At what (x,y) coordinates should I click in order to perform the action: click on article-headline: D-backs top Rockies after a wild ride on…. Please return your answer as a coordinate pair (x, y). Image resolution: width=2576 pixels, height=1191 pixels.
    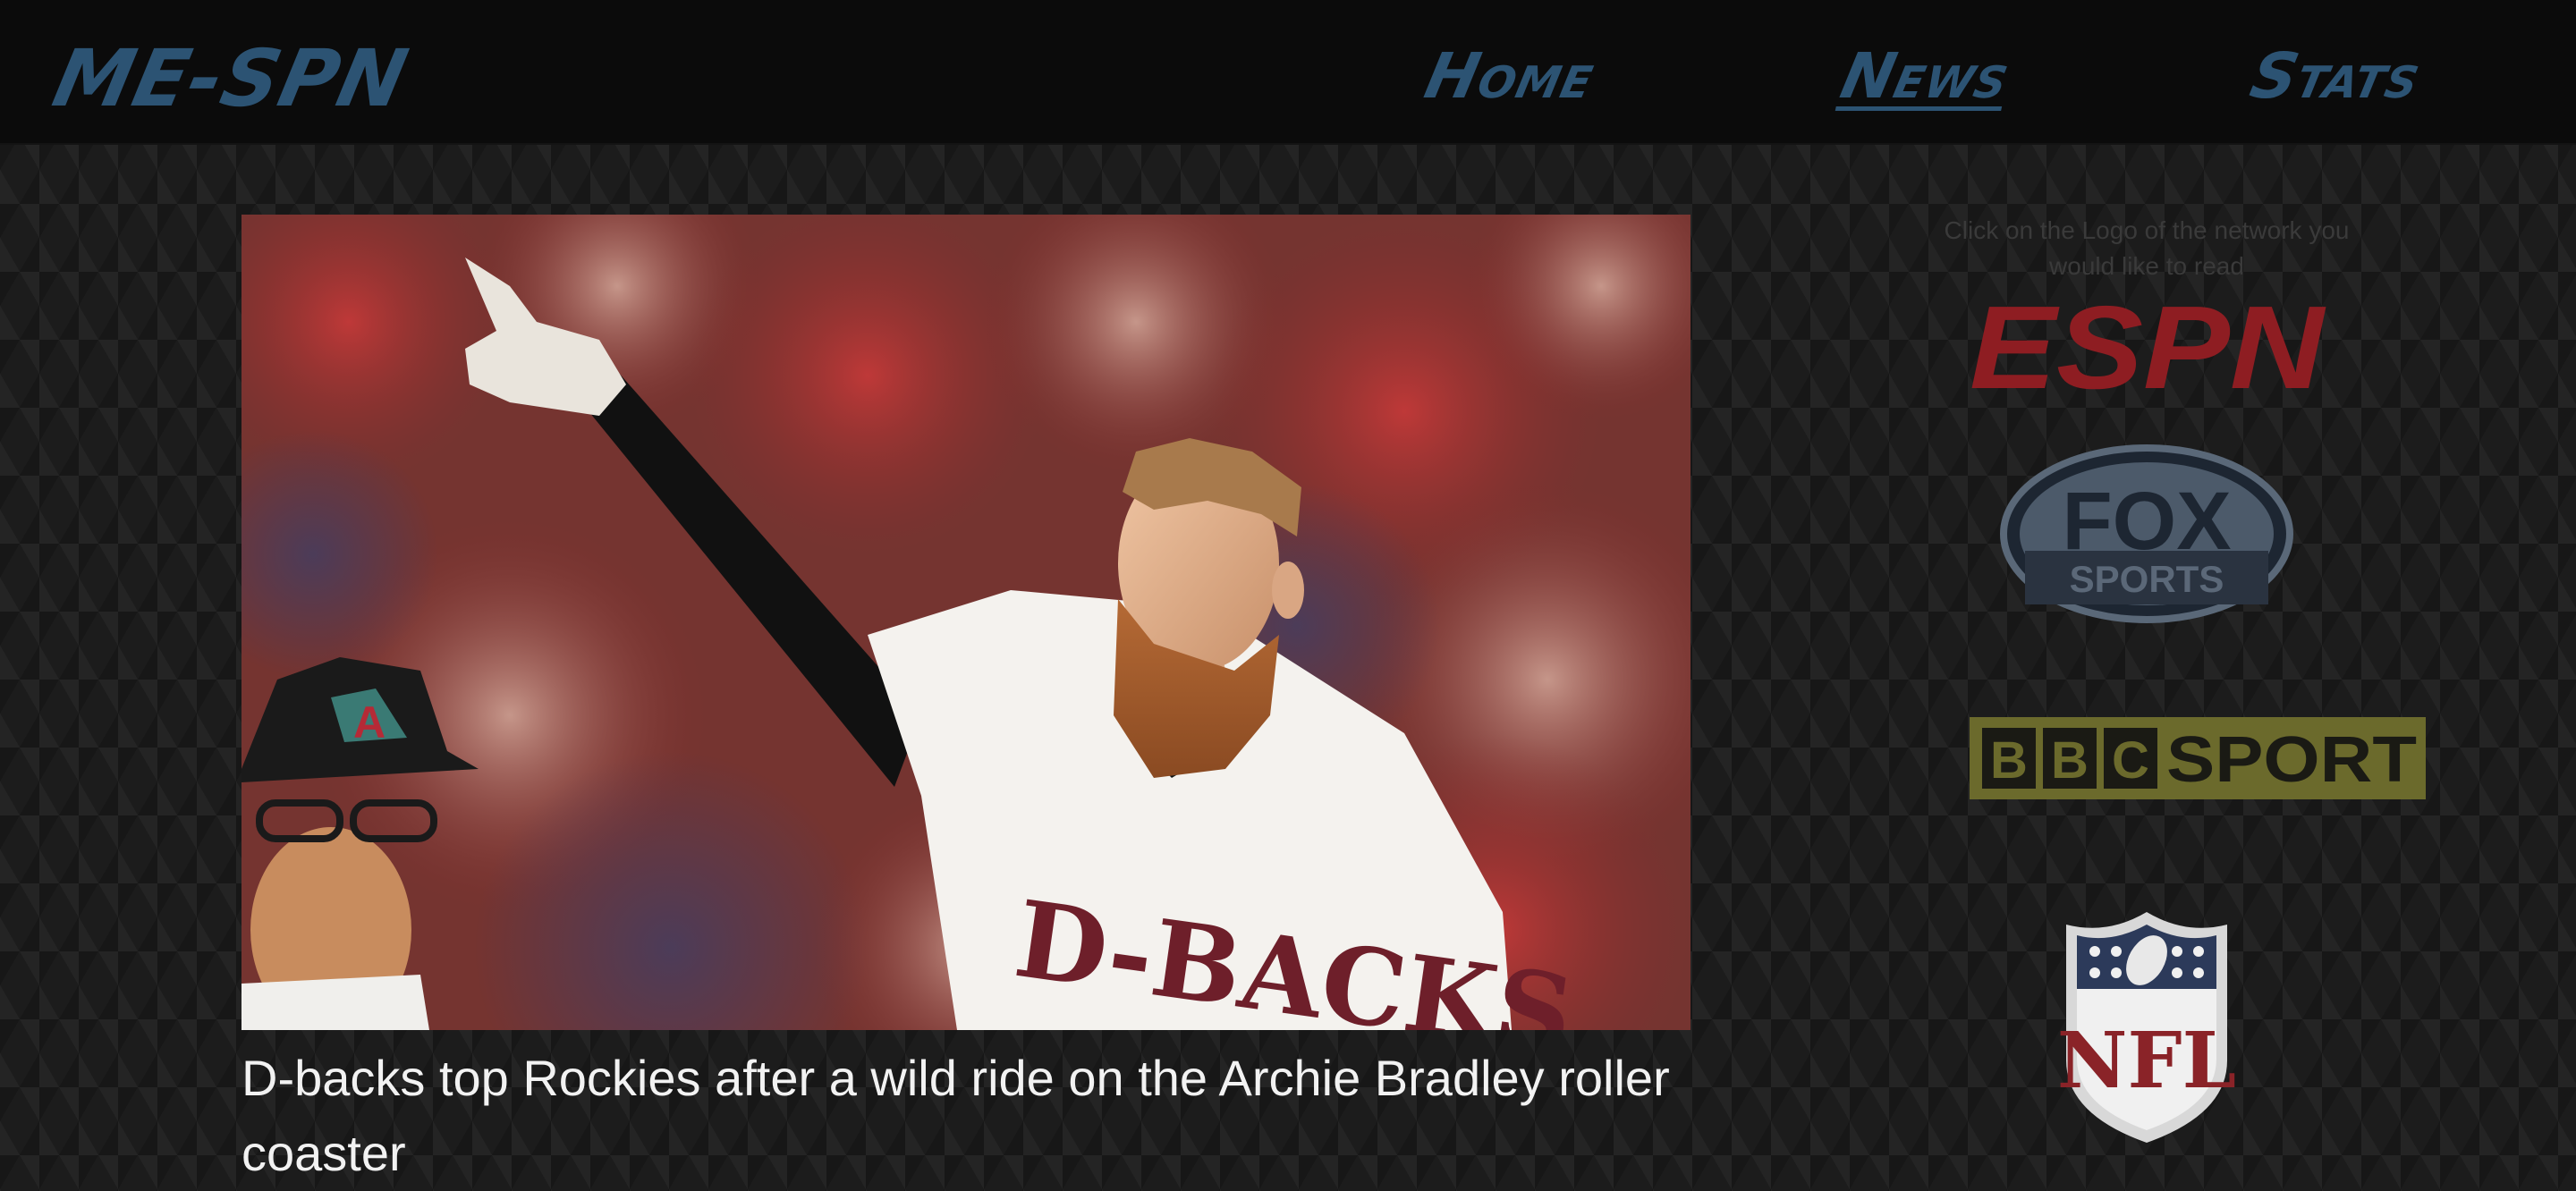
    Looking at the image, I should click on (966, 1116).